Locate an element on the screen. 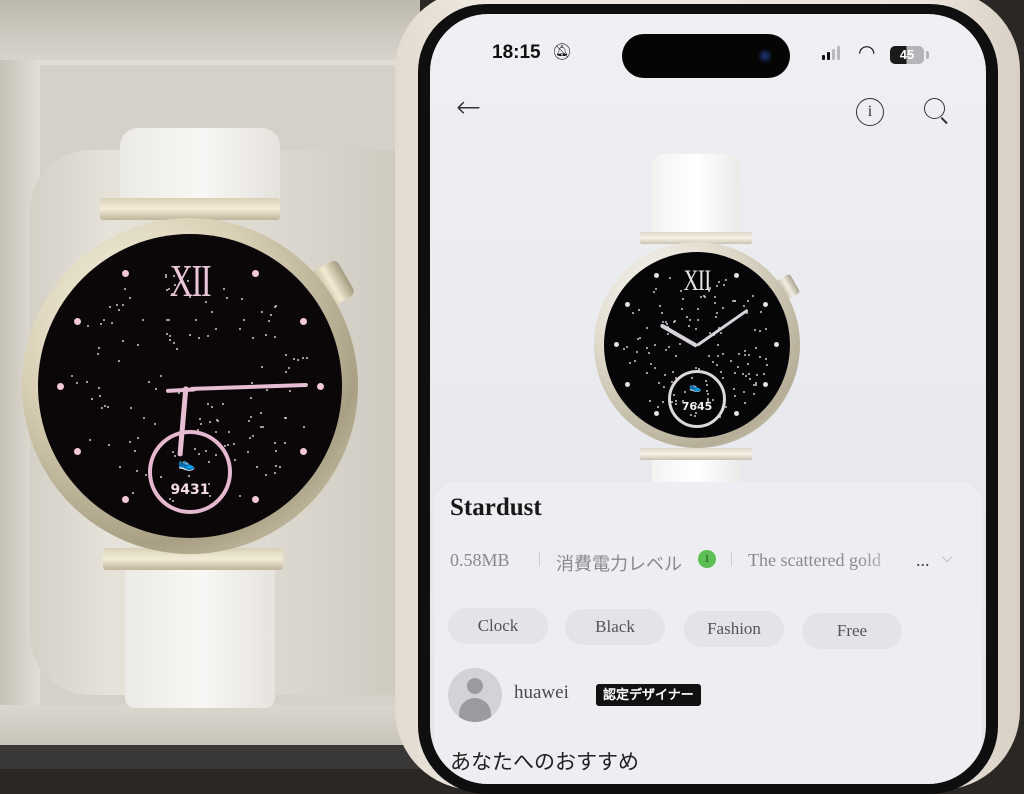  recommendations-heading: あなたへのおすすめ is located at coordinates (544, 762).